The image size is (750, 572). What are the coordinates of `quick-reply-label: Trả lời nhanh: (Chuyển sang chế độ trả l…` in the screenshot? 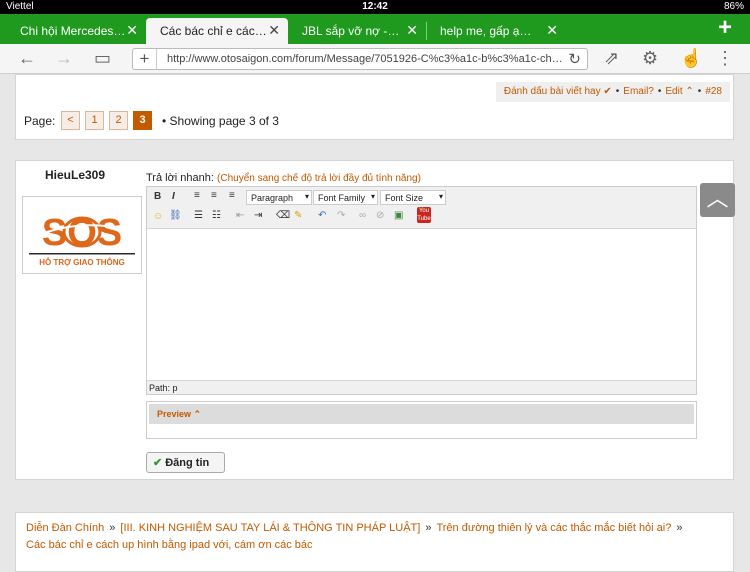 It's located at (283, 178).